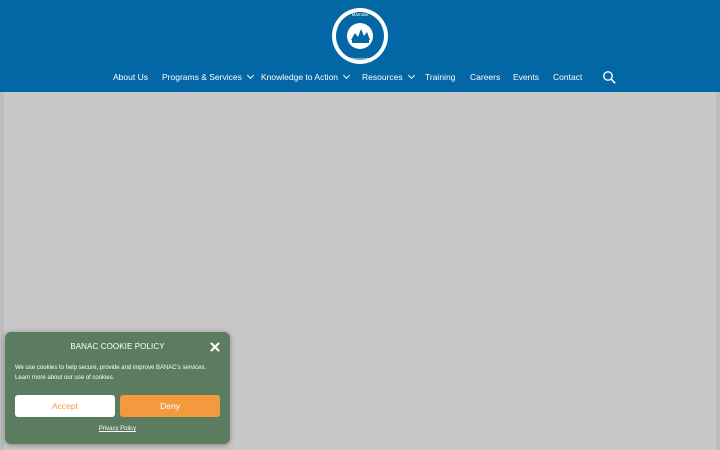 This screenshot has height=450, width=720. What do you see at coordinates (440, 77) in the screenshot?
I see `nav-item-training: Training` at bounding box center [440, 77].